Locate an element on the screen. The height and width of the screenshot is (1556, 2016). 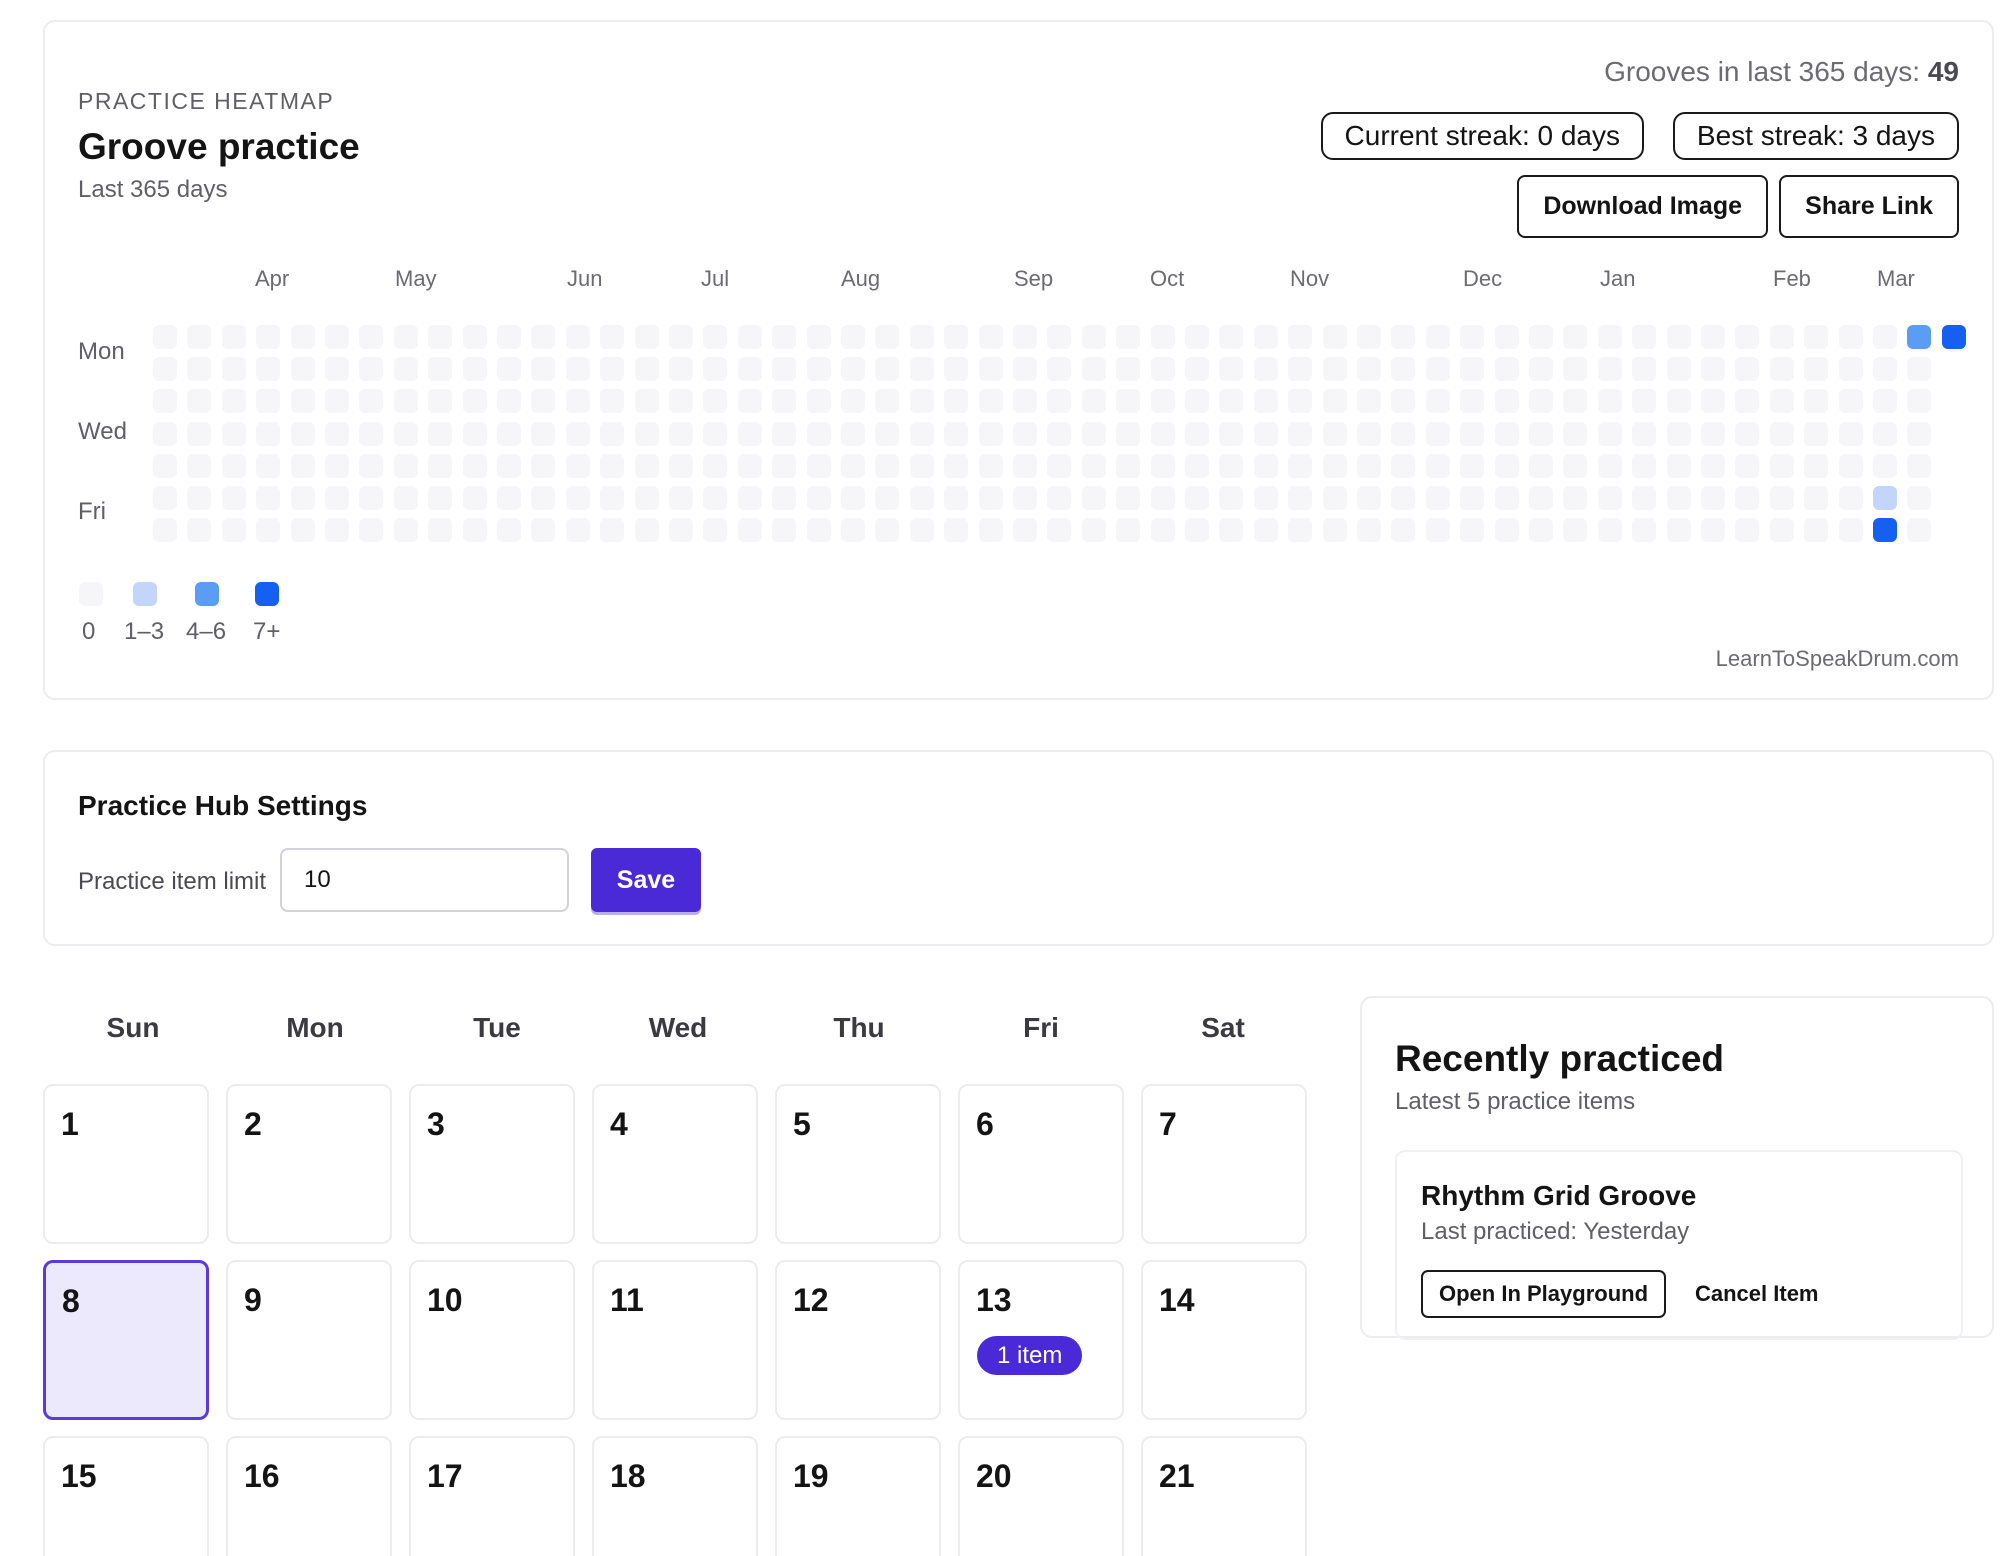
calendar-day: 2 is located at coordinates (309, 1164).